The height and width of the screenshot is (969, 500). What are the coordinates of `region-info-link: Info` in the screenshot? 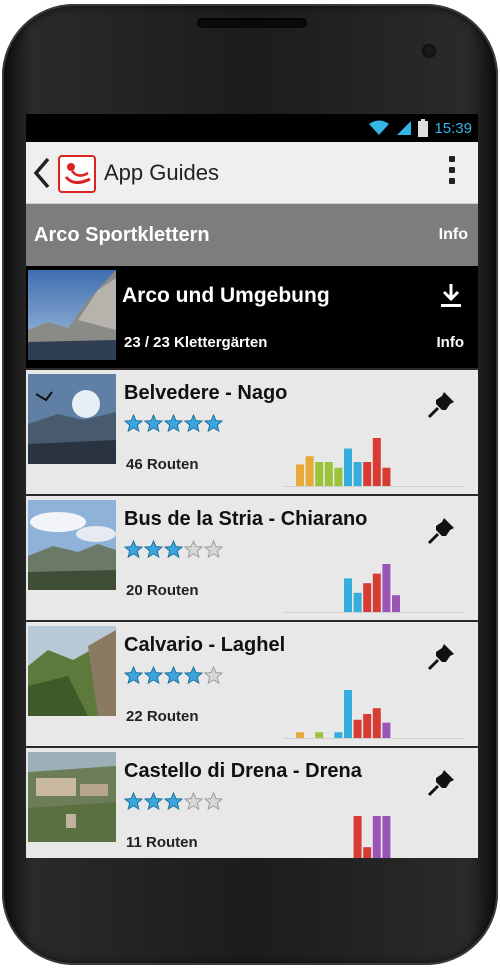 It's located at (451, 342).